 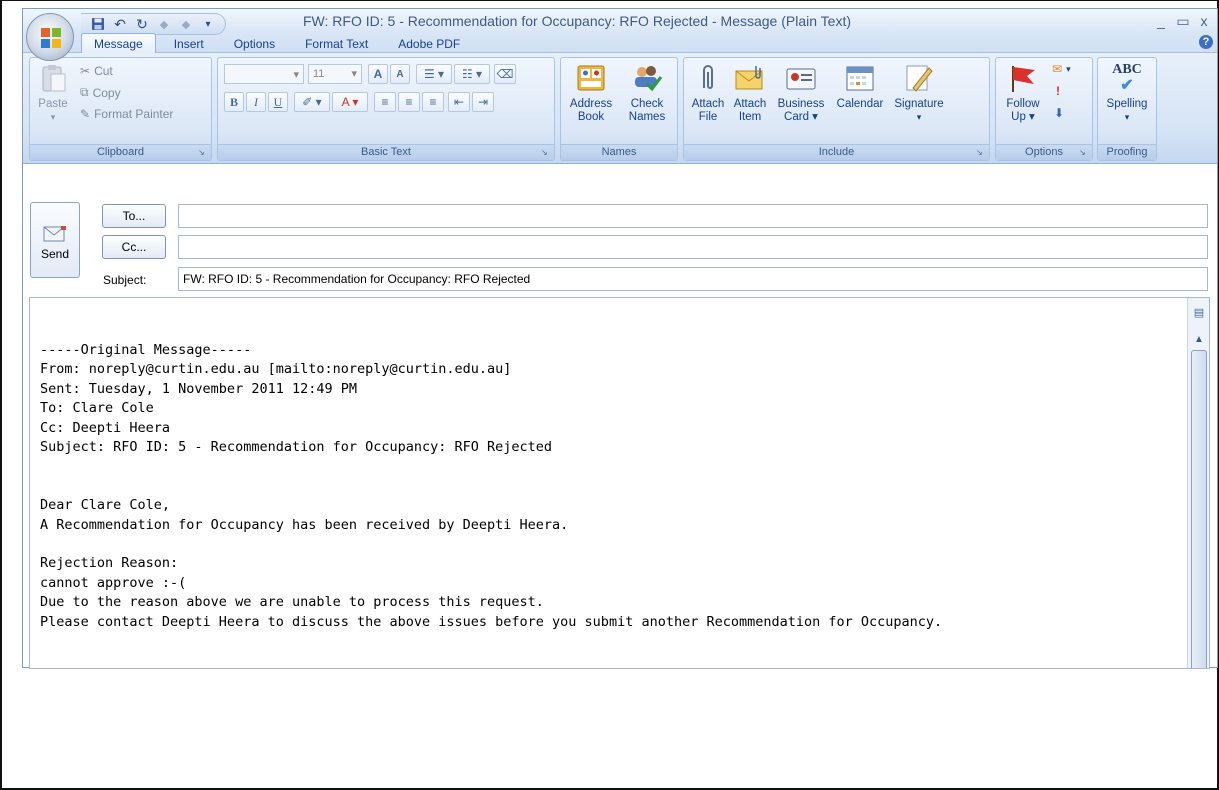 What do you see at coordinates (1161, 21) in the screenshot?
I see `minimize-button: _` at bounding box center [1161, 21].